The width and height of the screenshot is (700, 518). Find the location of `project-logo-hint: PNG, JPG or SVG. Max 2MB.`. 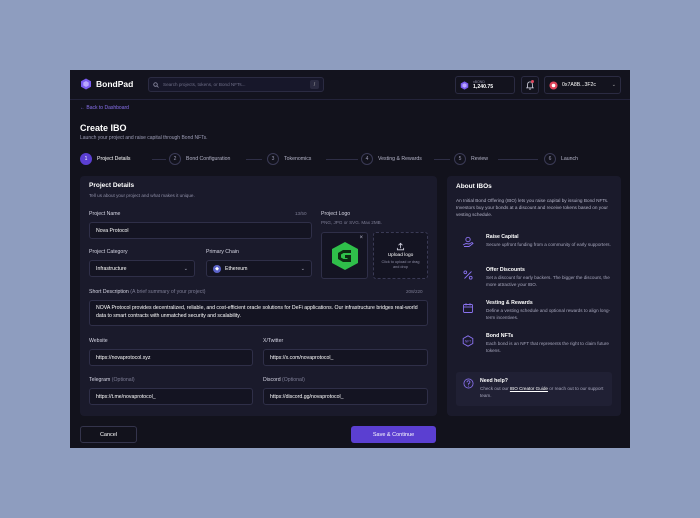

project-logo-hint: PNG, JPG or SVG. Max 2MB. is located at coordinates (352, 222).